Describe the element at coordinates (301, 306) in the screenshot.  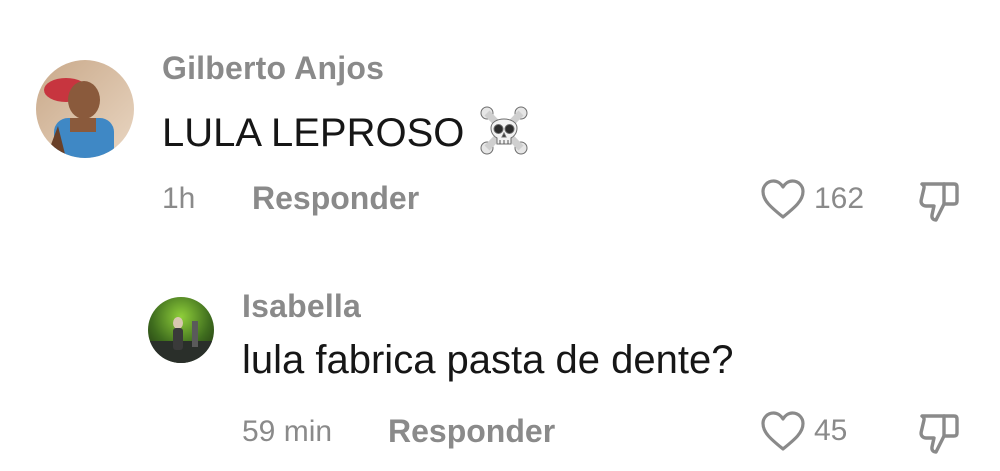
I see `comment-username: Isabella` at that location.